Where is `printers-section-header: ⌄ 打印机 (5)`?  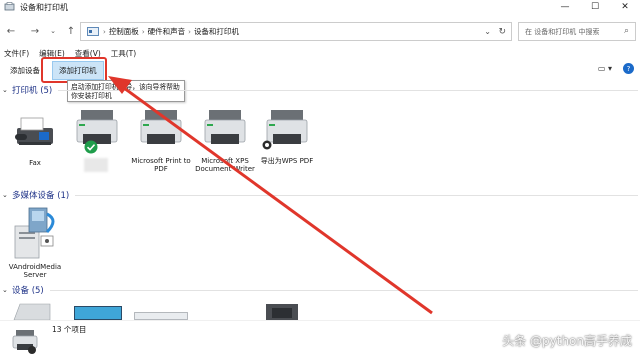
printers-section-header: ⌄ 打印机 (5) is located at coordinates (320, 90).